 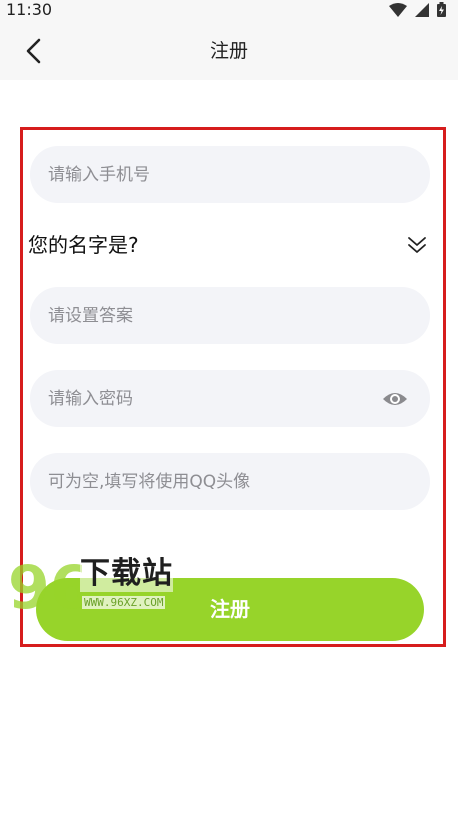 I want to click on wifi-icon, so click(x=398, y=9).